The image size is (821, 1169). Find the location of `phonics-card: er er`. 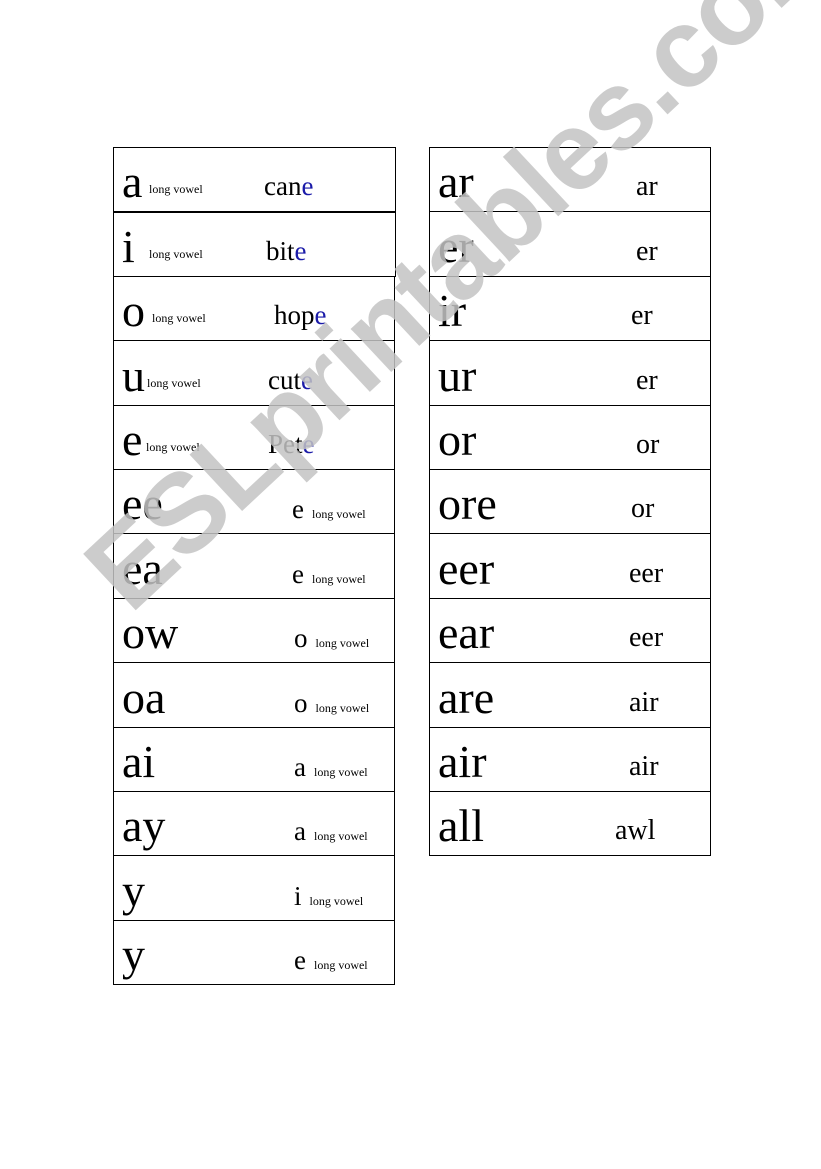

phonics-card: er er is located at coordinates (570, 244).